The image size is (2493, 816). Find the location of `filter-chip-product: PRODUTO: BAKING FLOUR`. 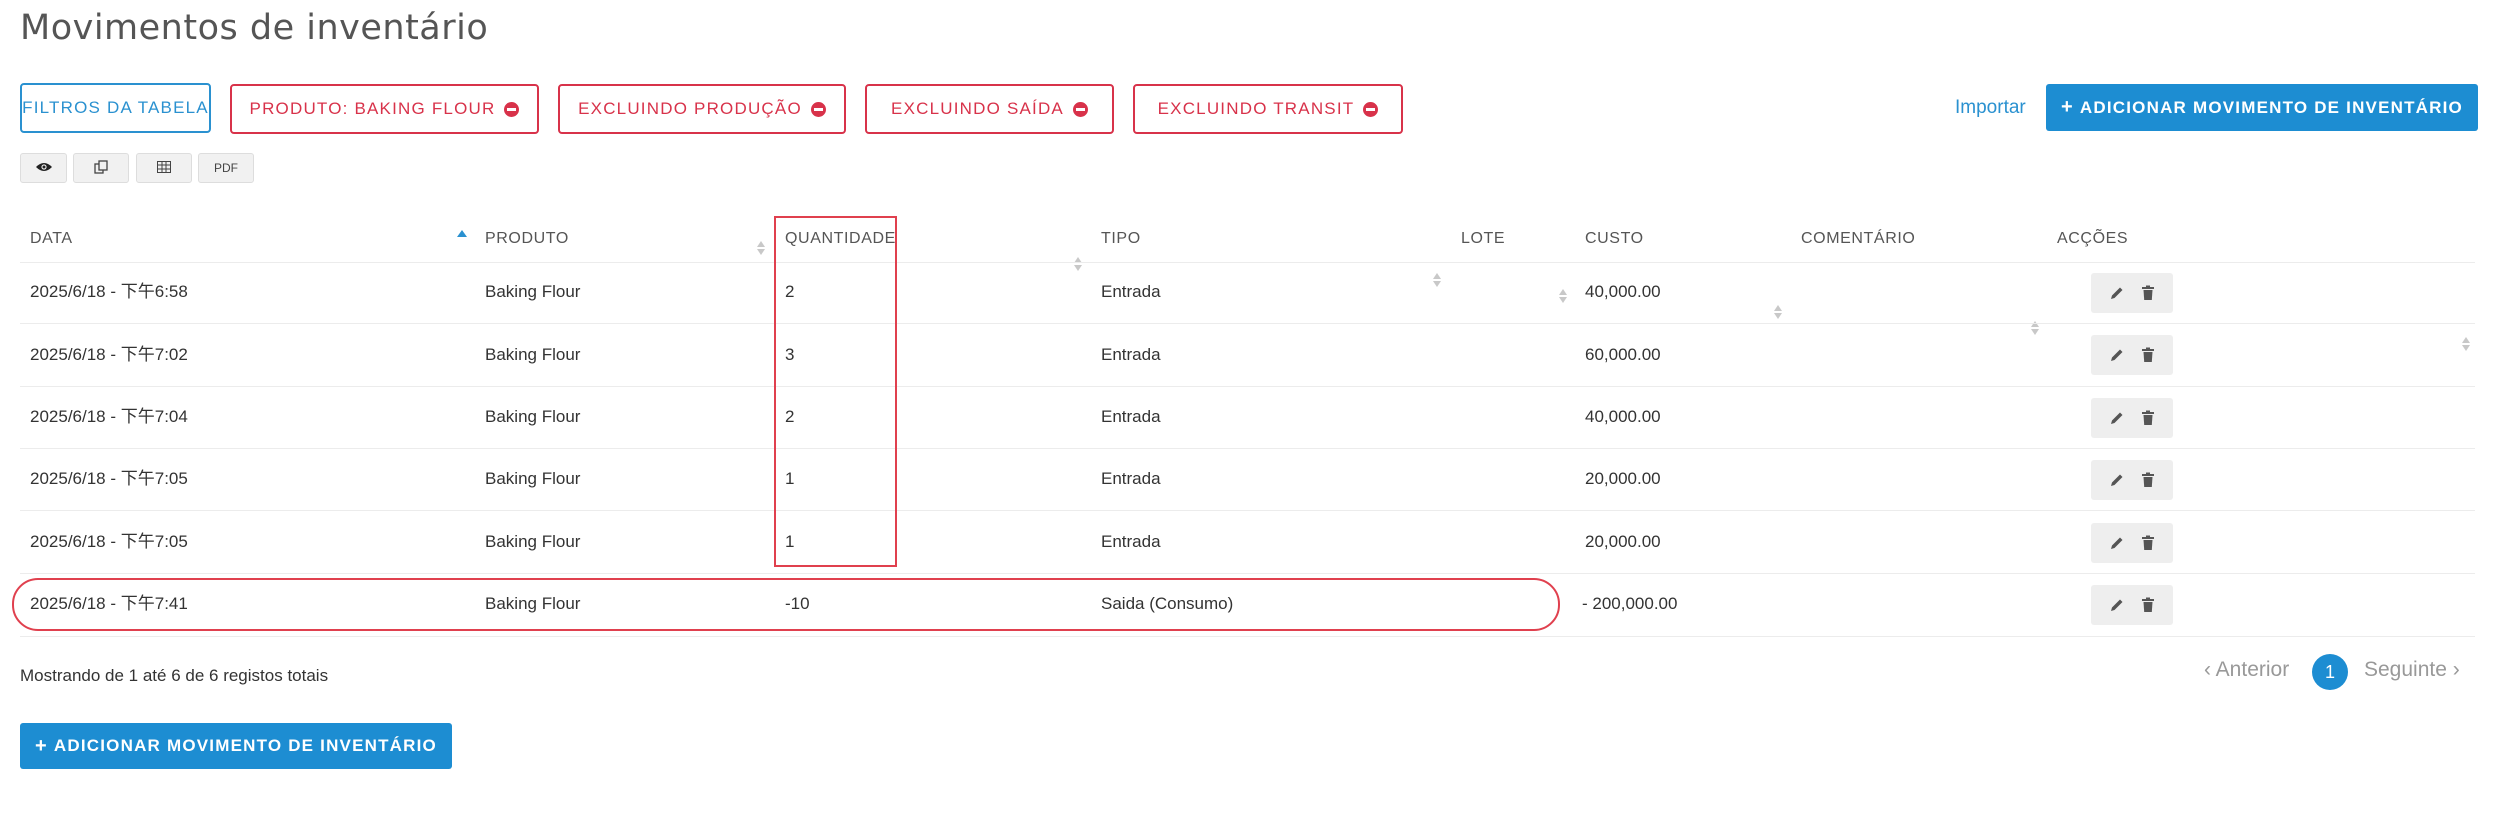

filter-chip-product: PRODUTO: BAKING FLOUR is located at coordinates (384, 109).